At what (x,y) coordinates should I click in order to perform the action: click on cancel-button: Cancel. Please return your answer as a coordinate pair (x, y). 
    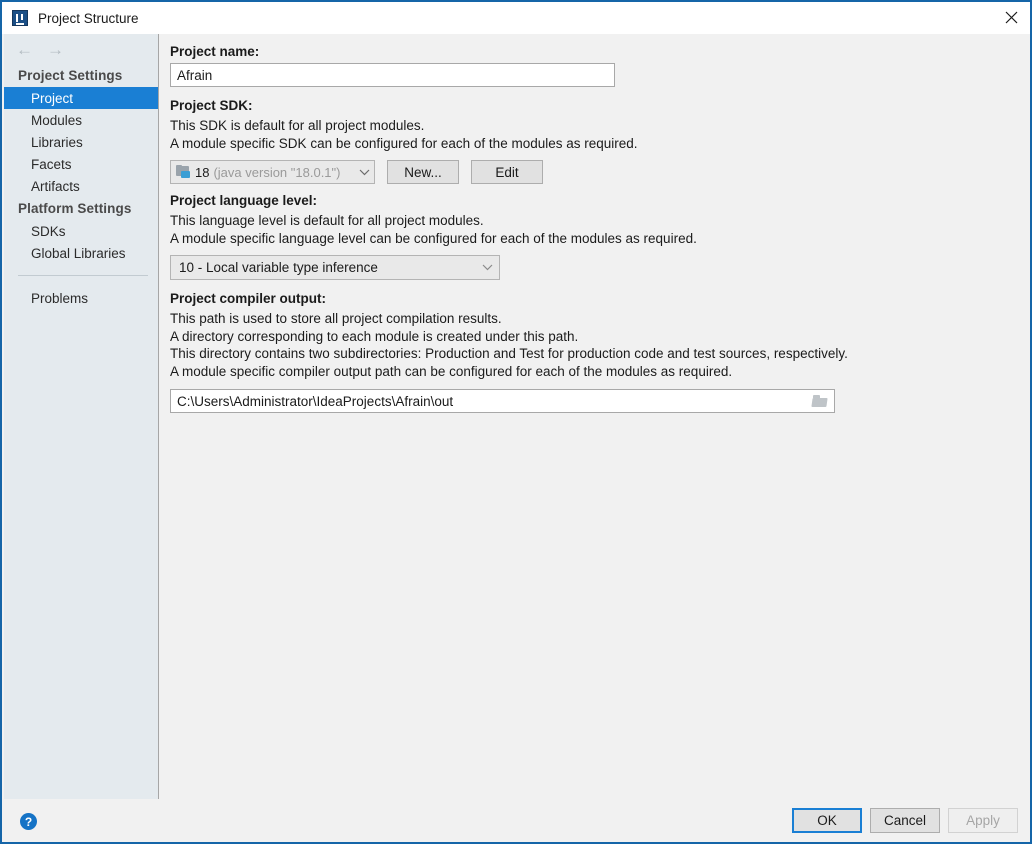
    Looking at the image, I should click on (905, 820).